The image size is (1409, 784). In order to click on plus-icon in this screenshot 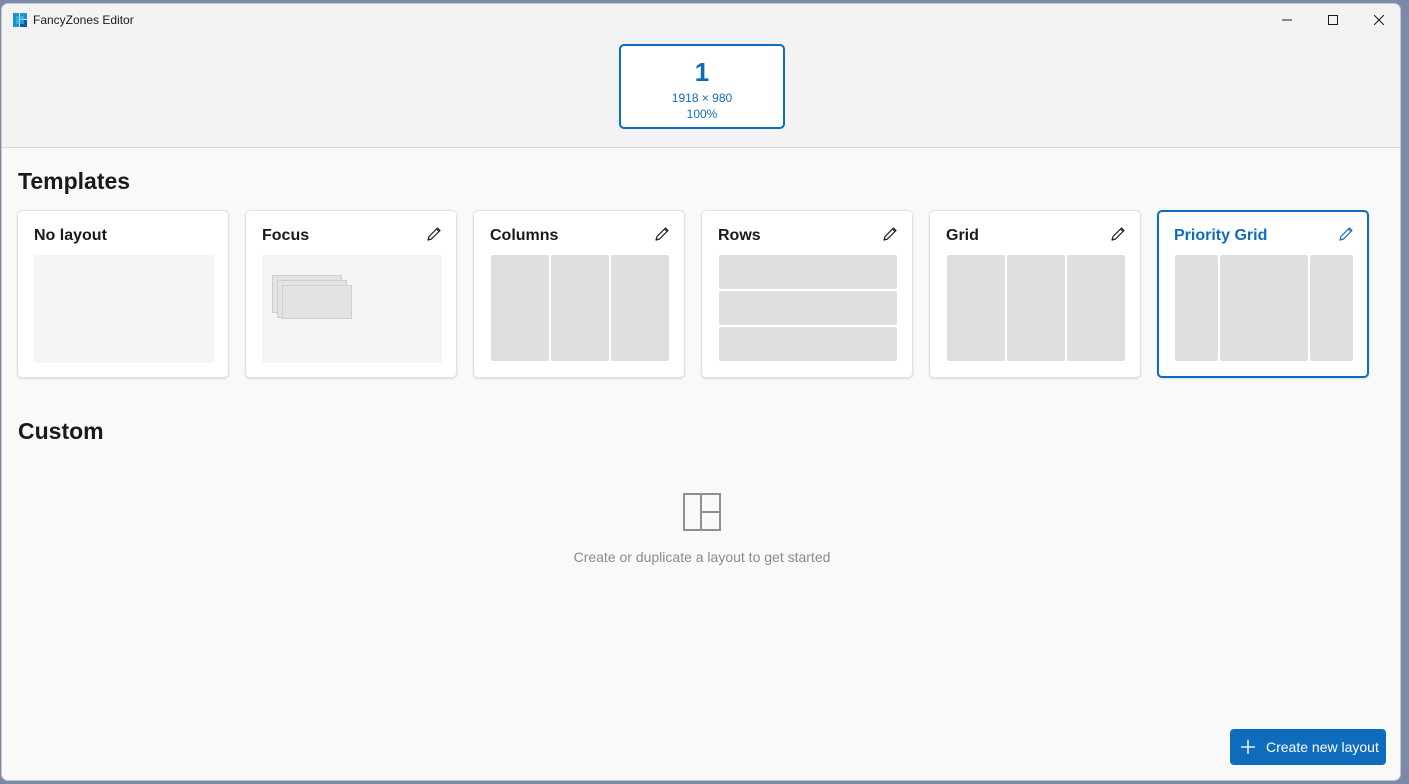, I will do `click(1248, 747)`.